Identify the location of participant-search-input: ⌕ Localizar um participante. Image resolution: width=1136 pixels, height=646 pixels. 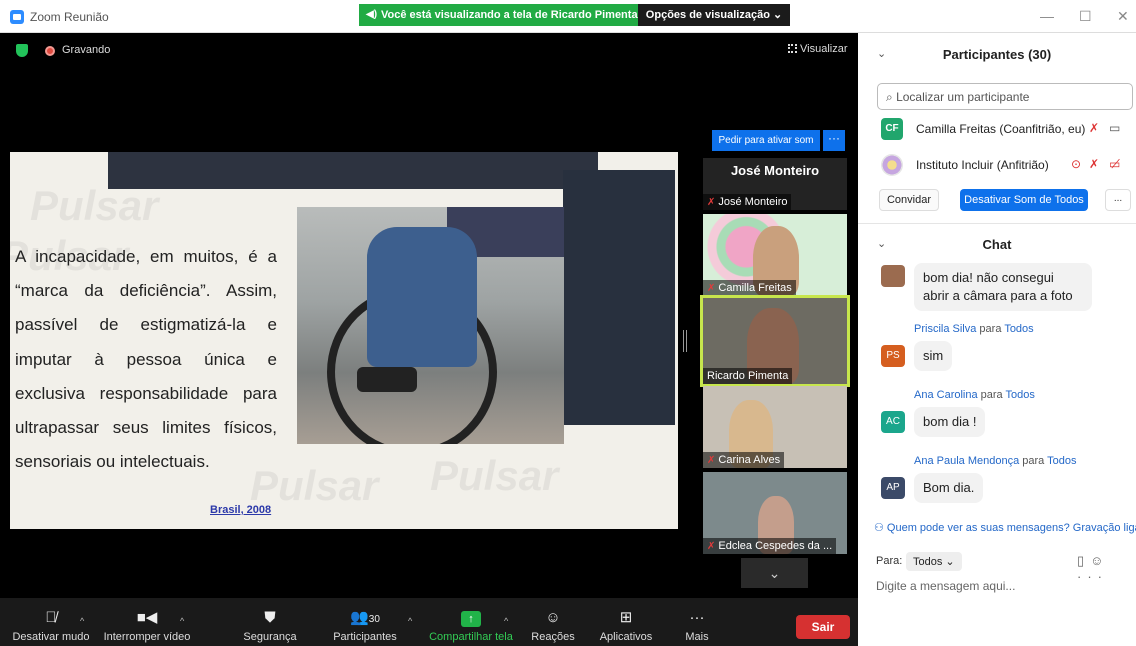
(1005, 96).